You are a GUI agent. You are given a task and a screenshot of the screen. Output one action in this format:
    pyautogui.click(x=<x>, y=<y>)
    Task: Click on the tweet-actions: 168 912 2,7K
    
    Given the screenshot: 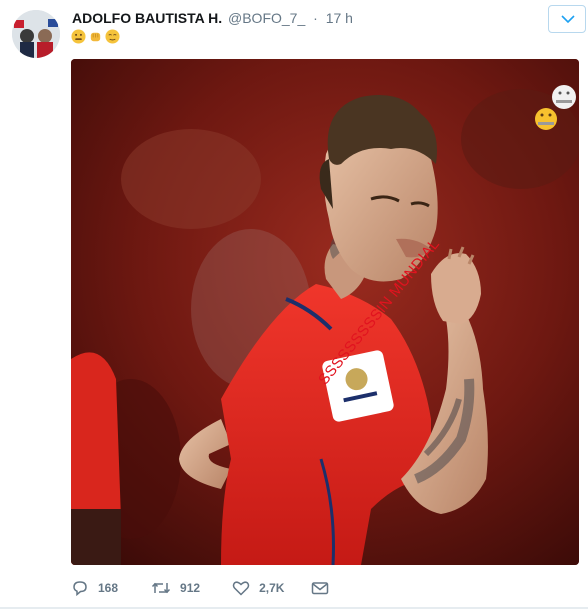 What is the action you would take?
    pyautogui.click(x=200, y=588)
    